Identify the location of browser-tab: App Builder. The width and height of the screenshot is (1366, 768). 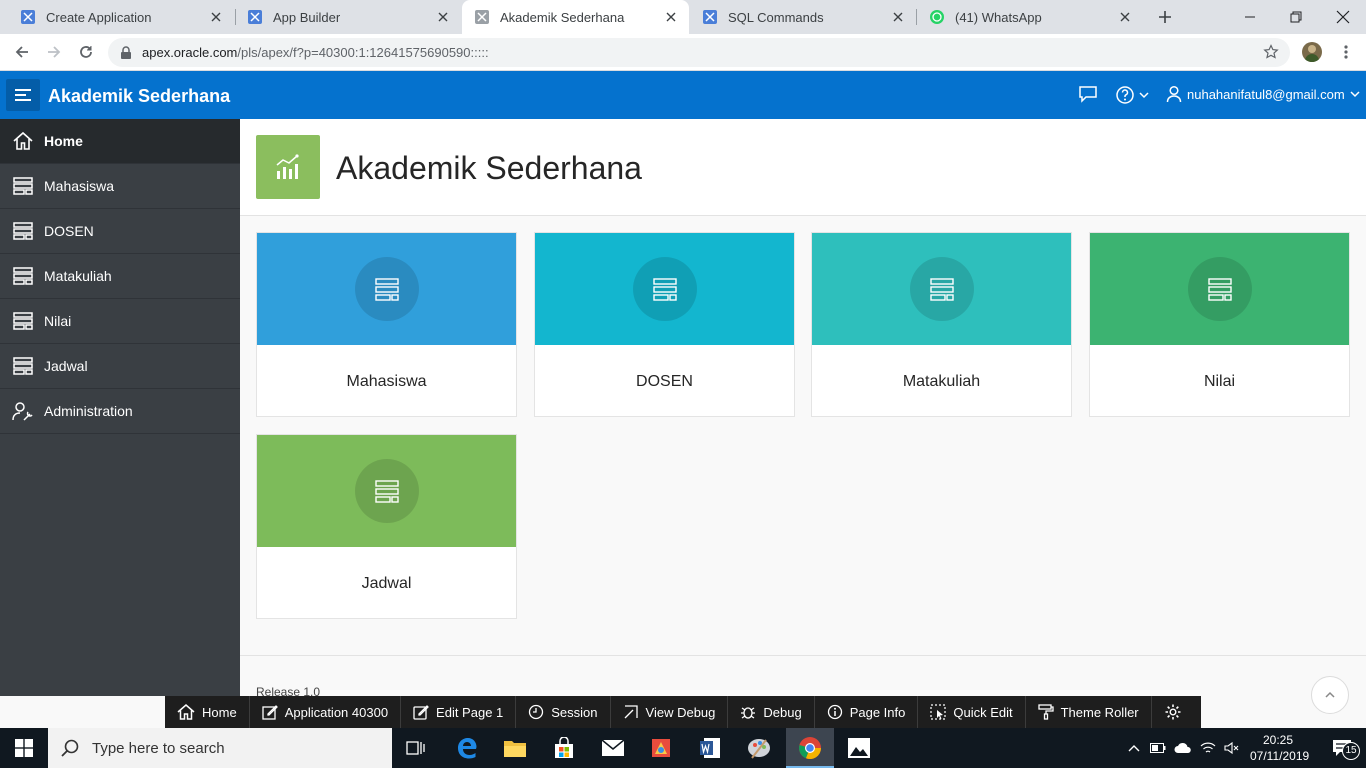
(348, 17).